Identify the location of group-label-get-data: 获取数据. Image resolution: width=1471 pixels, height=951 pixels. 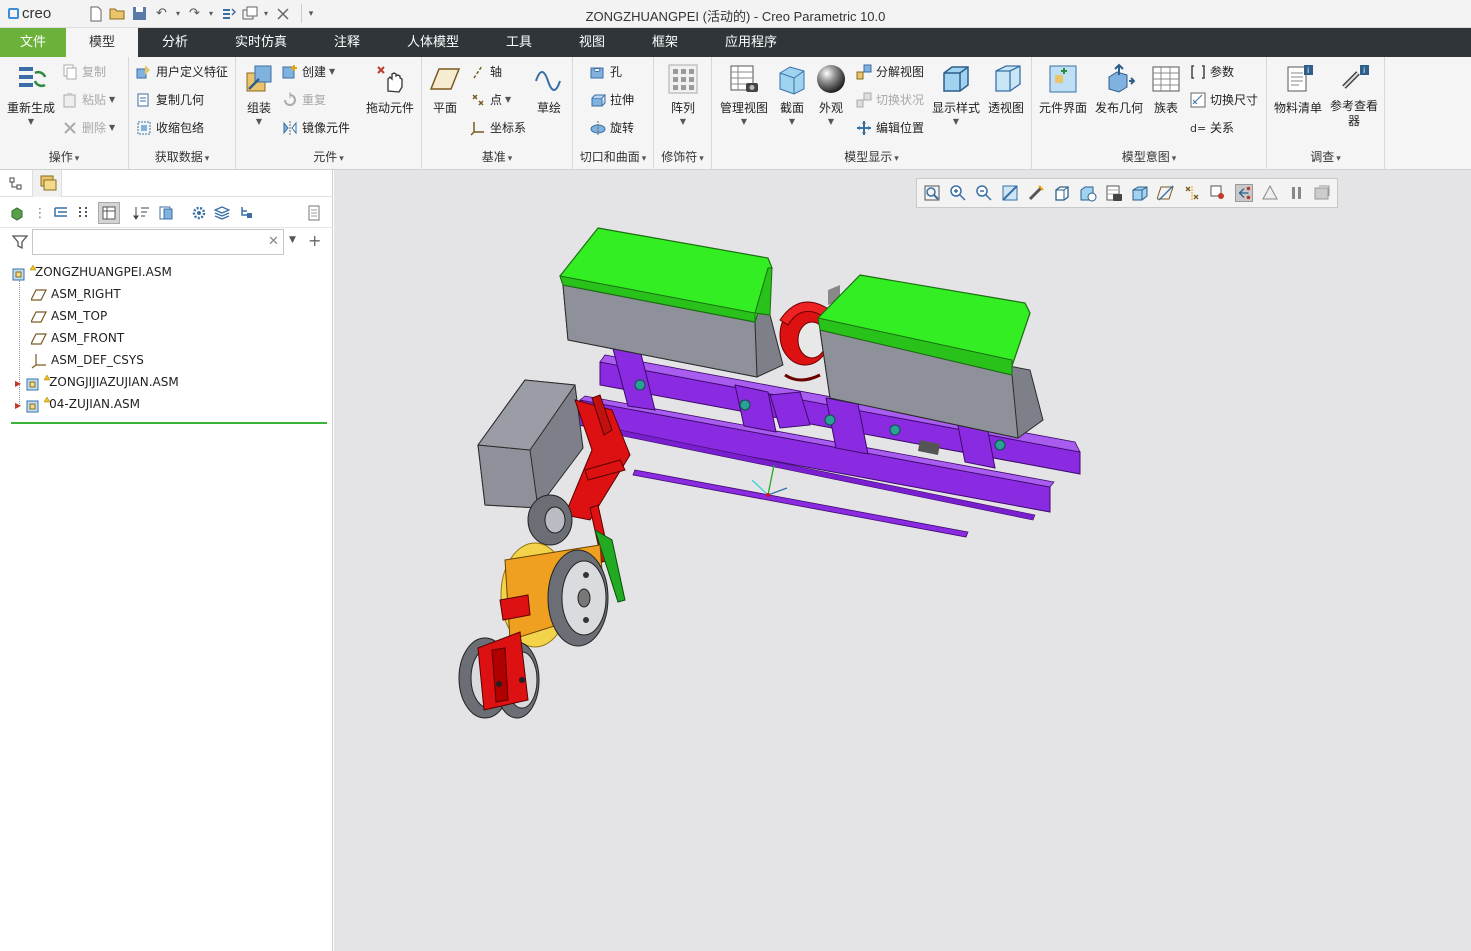
(182, 156).